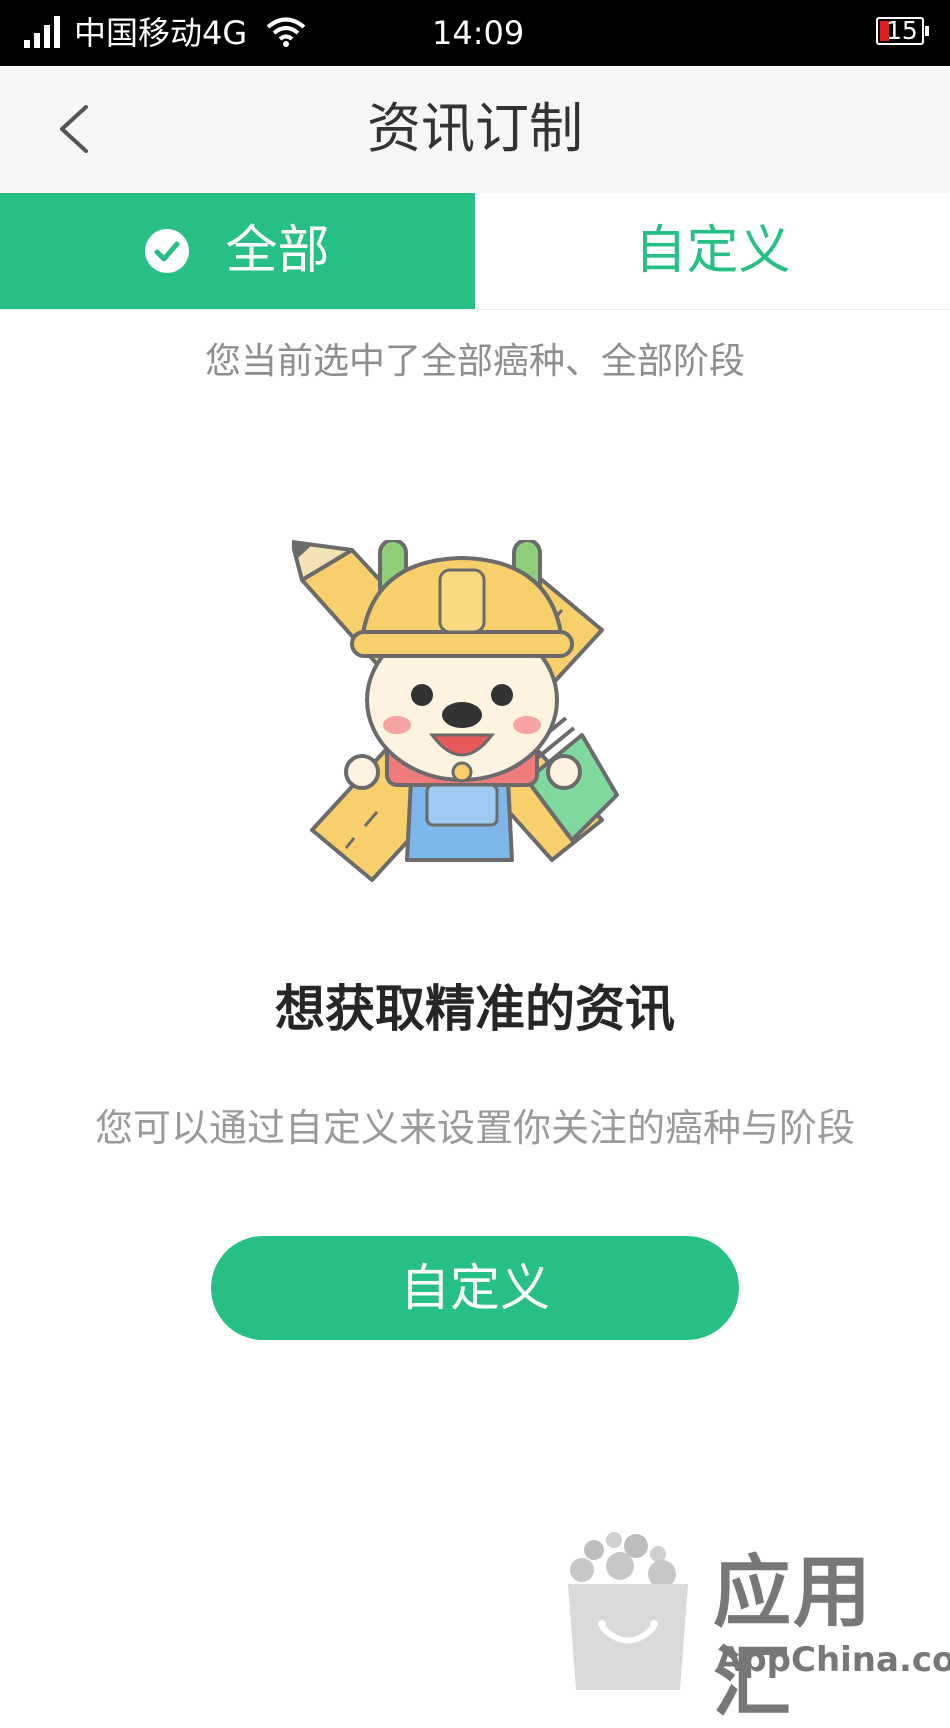 The height and width of the screenshot is (1728, 950). What do you see at coordinates (167, 251) in the screenshot?
I see `check-circle-icon` at bounding box center [167, 251].